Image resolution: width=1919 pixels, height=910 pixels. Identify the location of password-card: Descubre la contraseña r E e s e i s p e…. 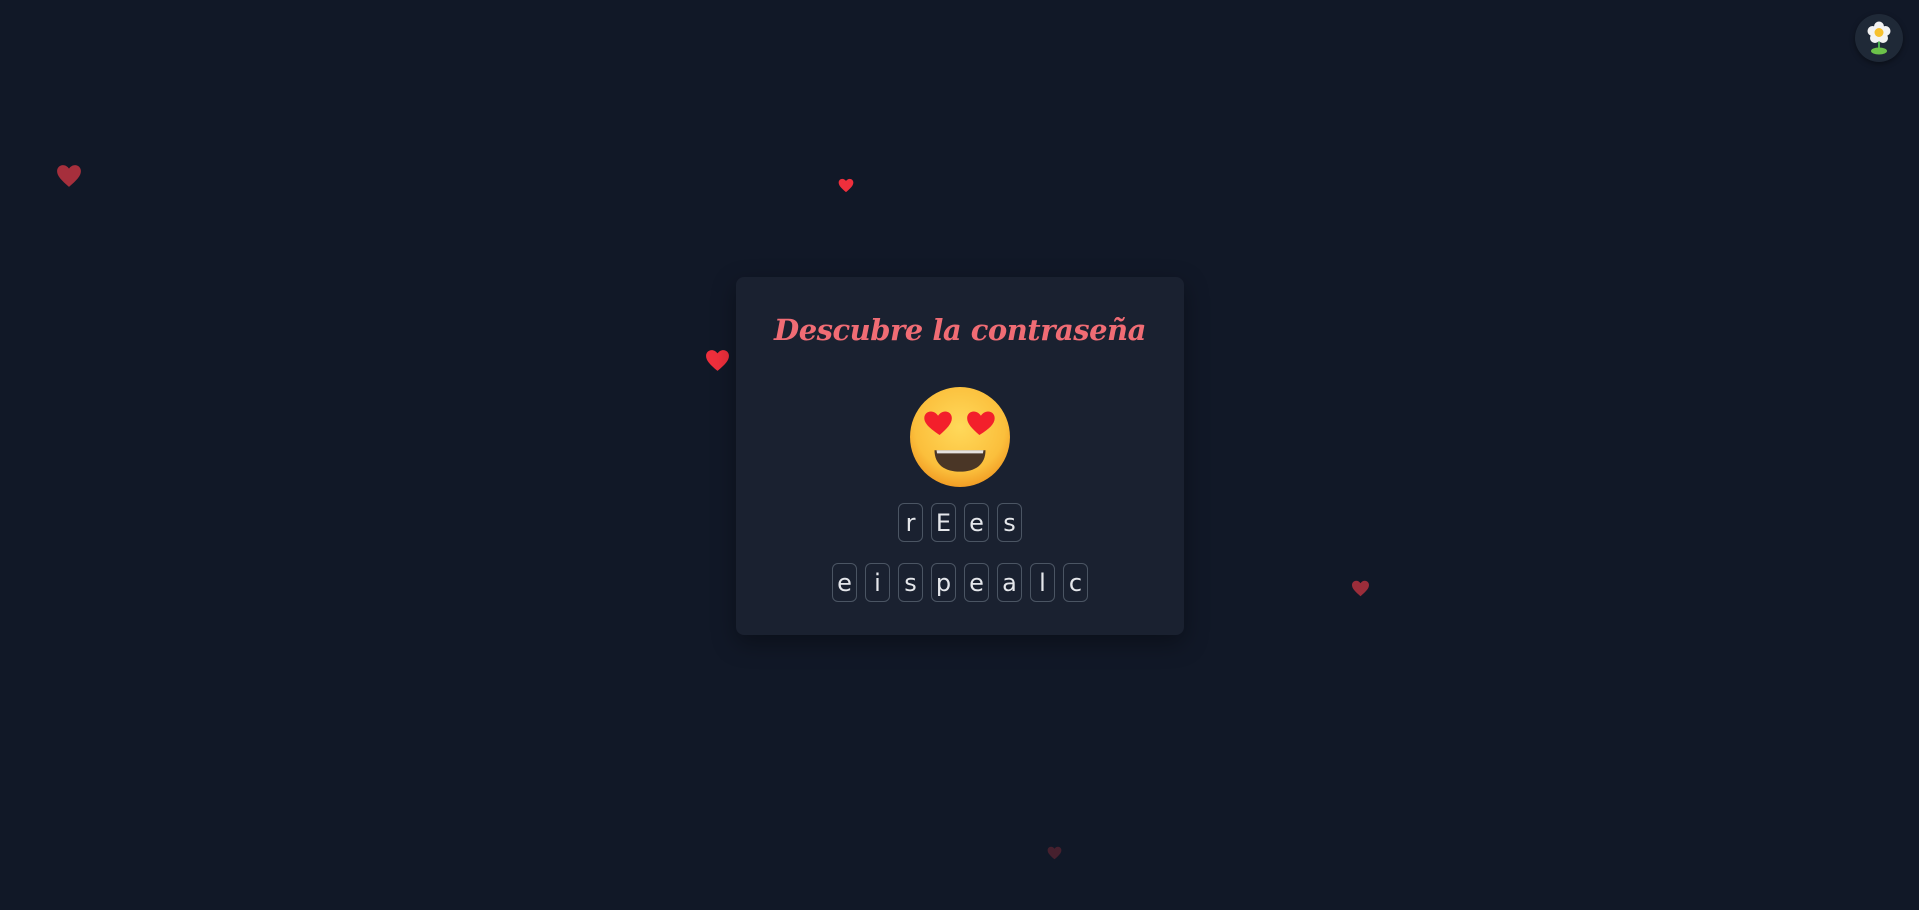
(960, 456).